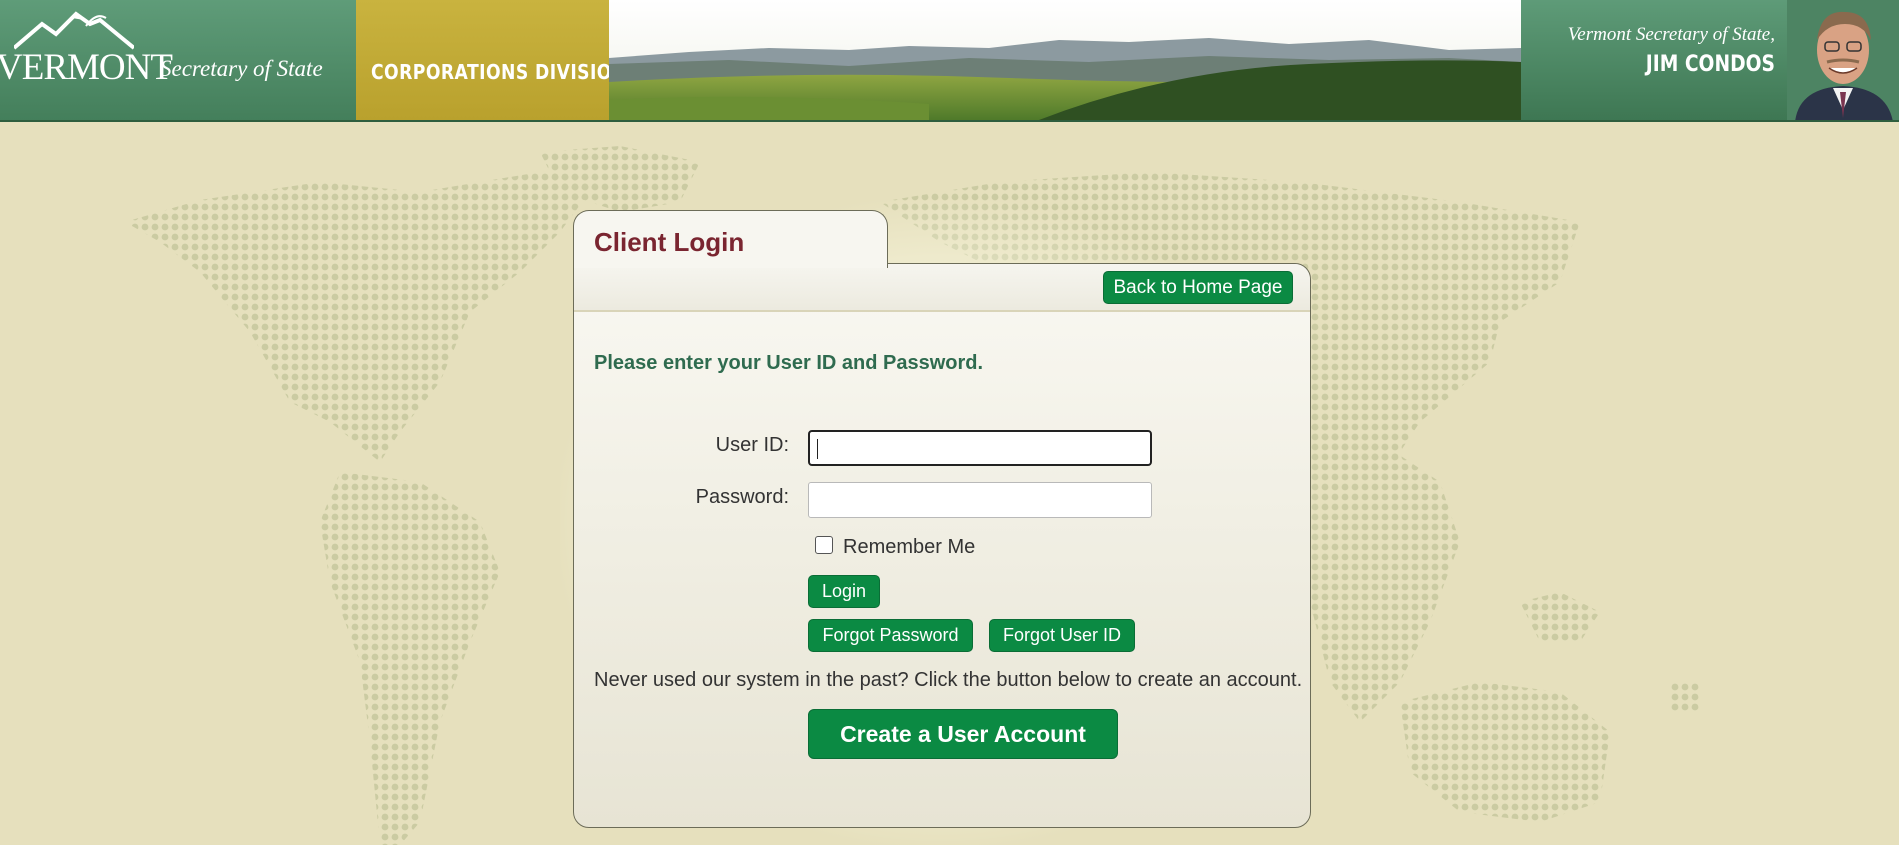 This screenshot has width=1899, height=845. Describe the element at coordinates (963, 734) in the screenshot. I see `create-account-button: Create a User Account` at that location.